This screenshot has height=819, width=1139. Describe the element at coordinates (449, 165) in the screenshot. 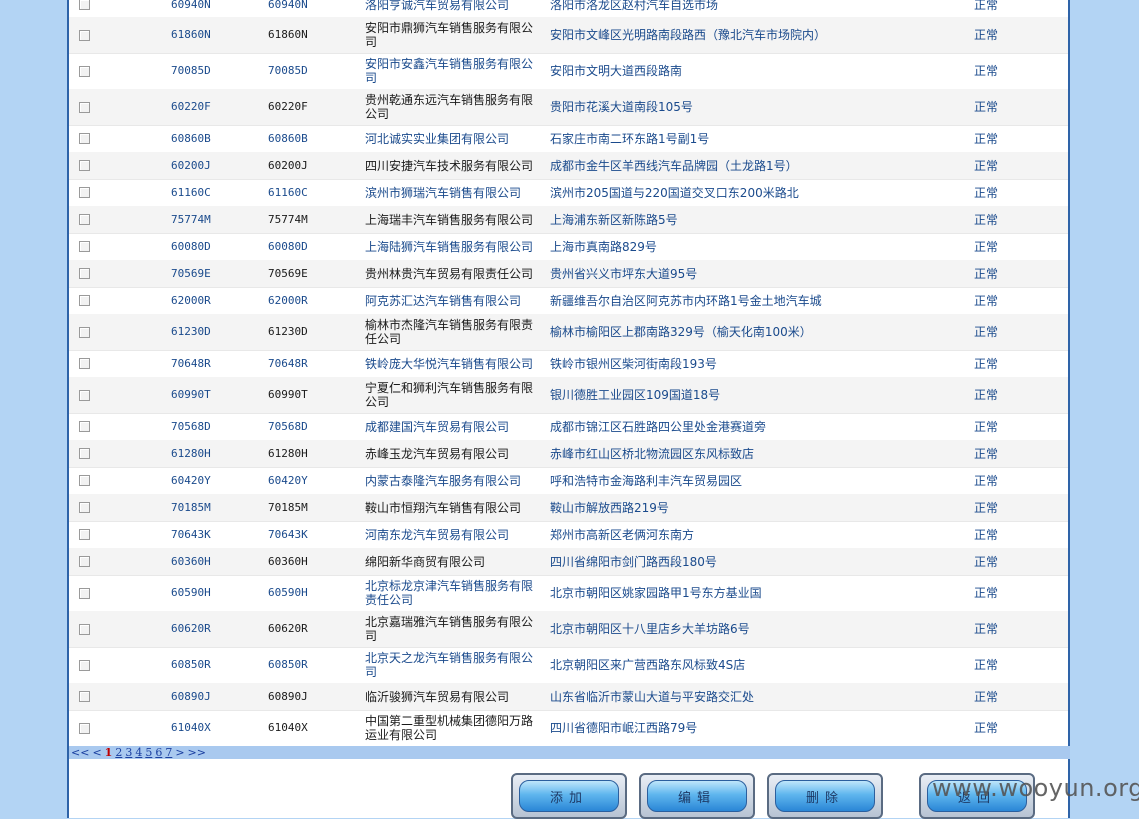

I see `dealer-name-cell: 四川安捷汽车技术服务有限公司` at that location.